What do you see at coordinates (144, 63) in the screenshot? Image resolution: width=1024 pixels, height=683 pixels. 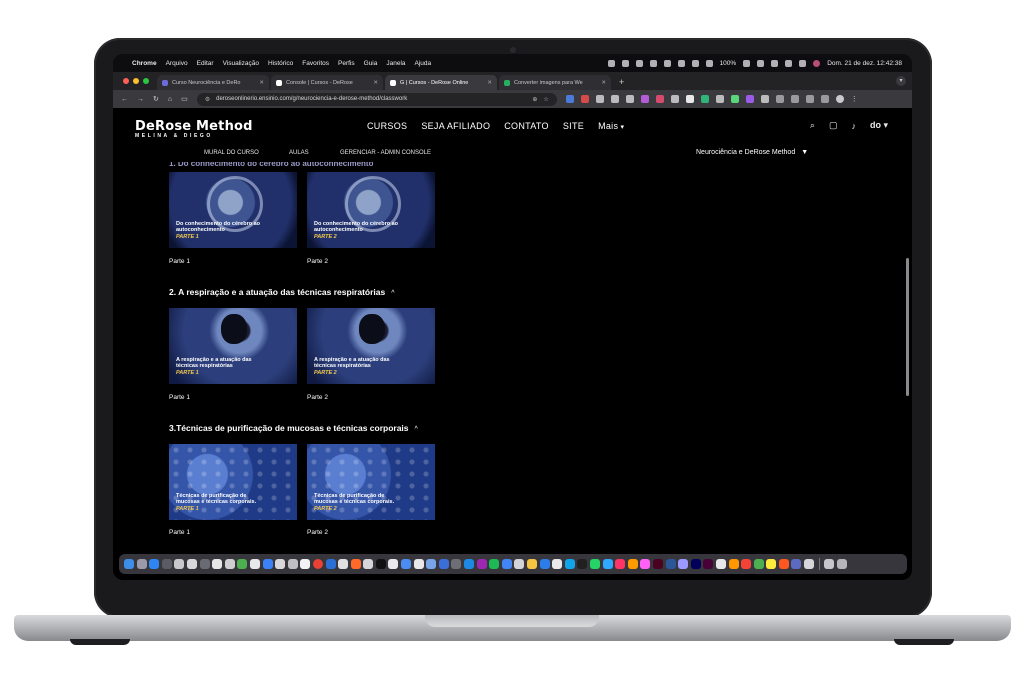 I see `menu-app-name: Chrome` at bounding box center [144, 63].